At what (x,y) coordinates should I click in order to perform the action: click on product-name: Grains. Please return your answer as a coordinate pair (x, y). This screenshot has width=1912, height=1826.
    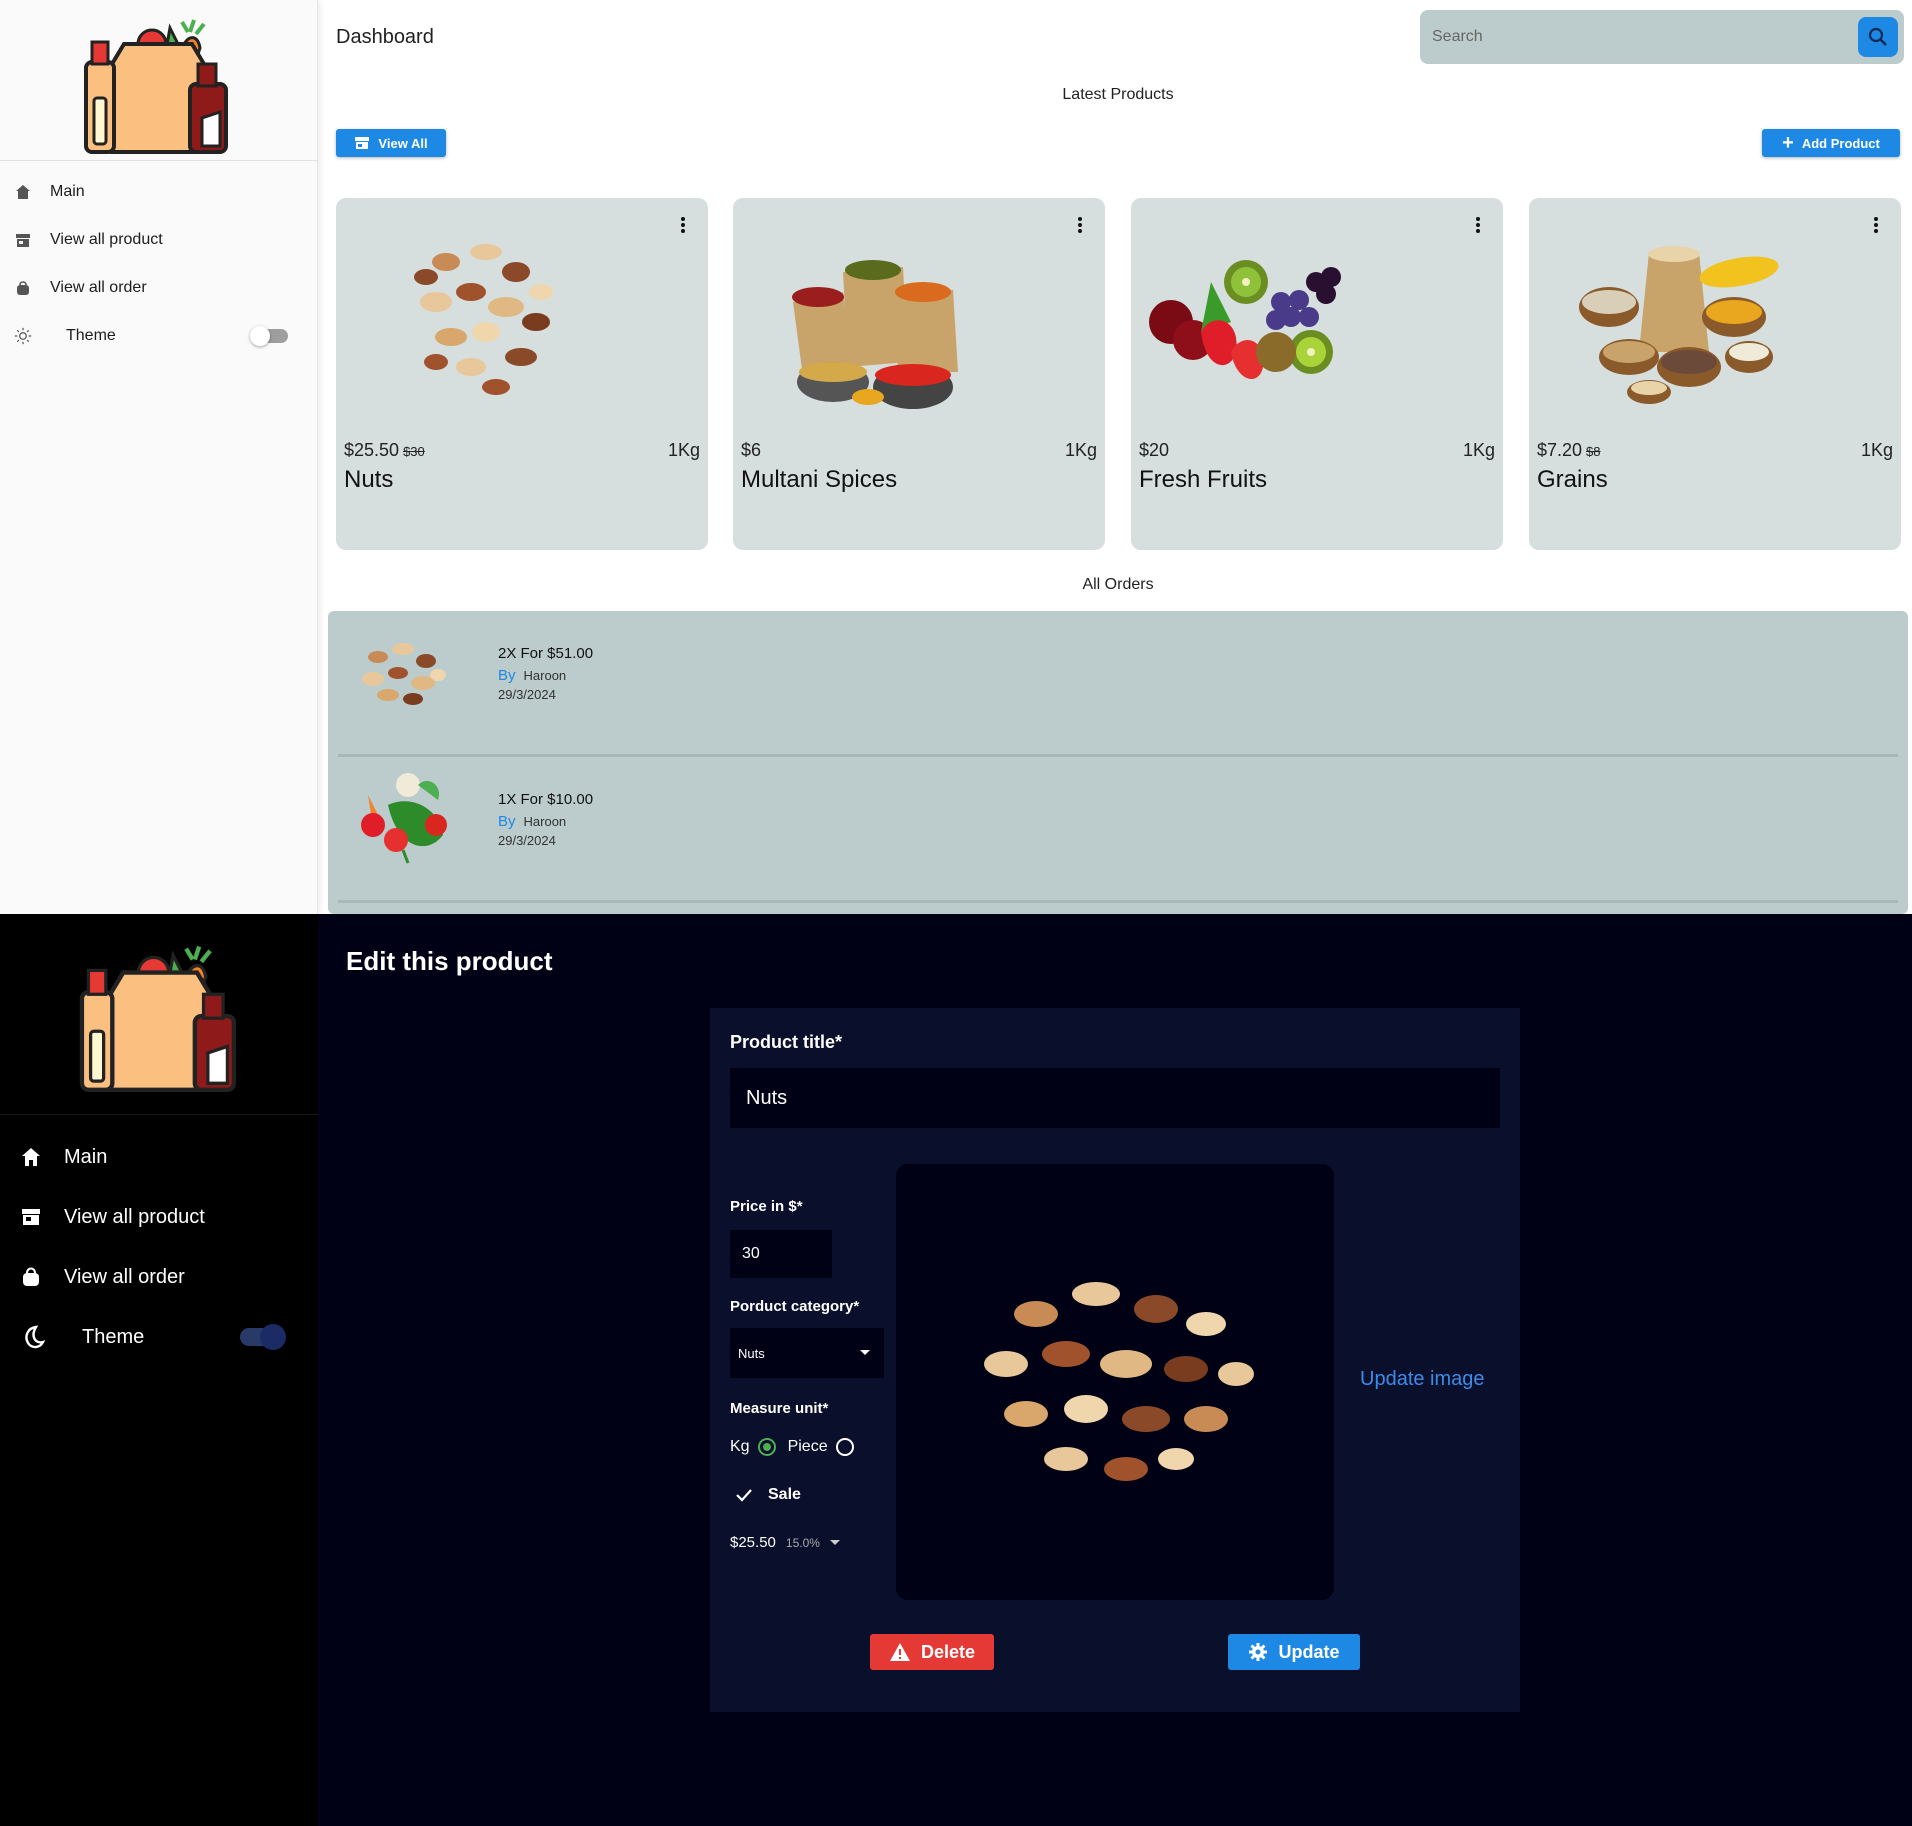
    Looking at the image, I should click on (1572, 479).